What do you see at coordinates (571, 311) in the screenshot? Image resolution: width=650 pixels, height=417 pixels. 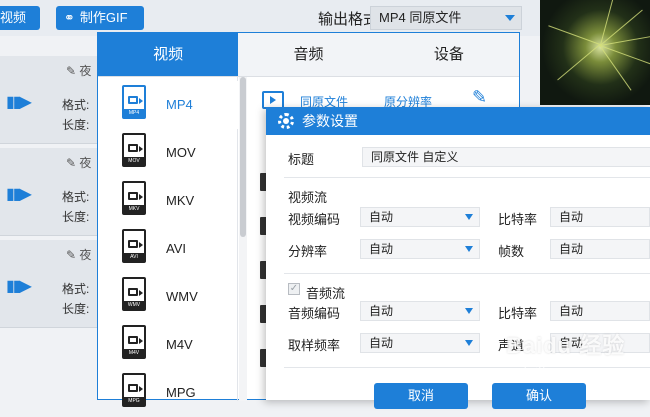 I see `audio-bitrate-value: 自动` at bounding box center [571, 311].